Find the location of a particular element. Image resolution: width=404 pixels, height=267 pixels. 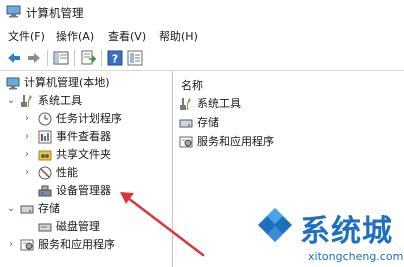

tree-item-performance: › 性能 is located at coordinates (86, 173).